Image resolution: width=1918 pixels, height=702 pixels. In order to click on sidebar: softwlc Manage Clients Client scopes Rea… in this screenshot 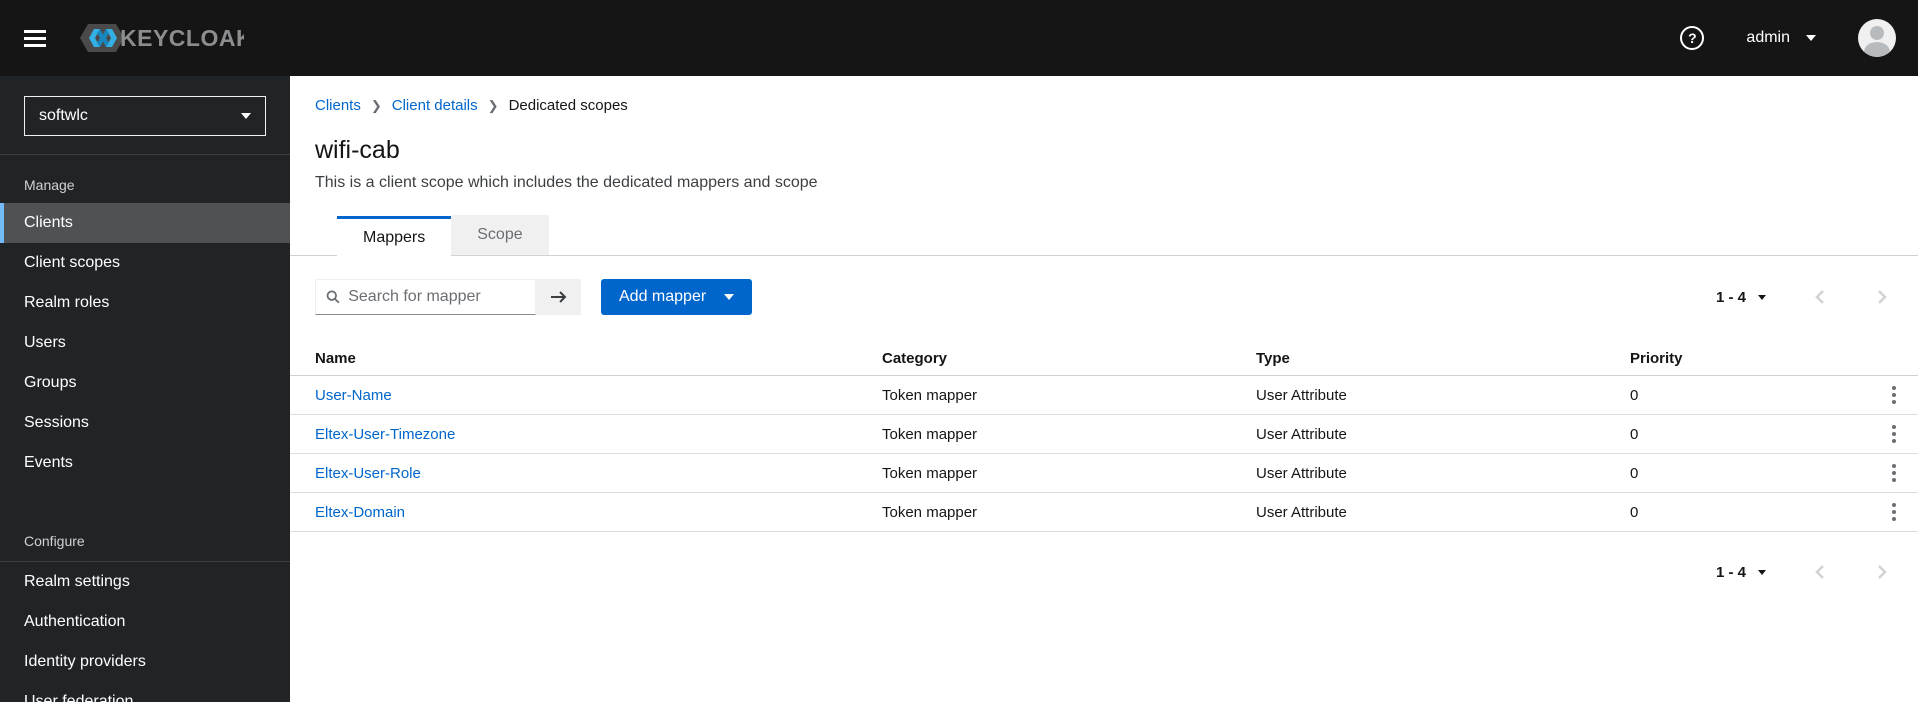, I will do `click(145, 389)`.